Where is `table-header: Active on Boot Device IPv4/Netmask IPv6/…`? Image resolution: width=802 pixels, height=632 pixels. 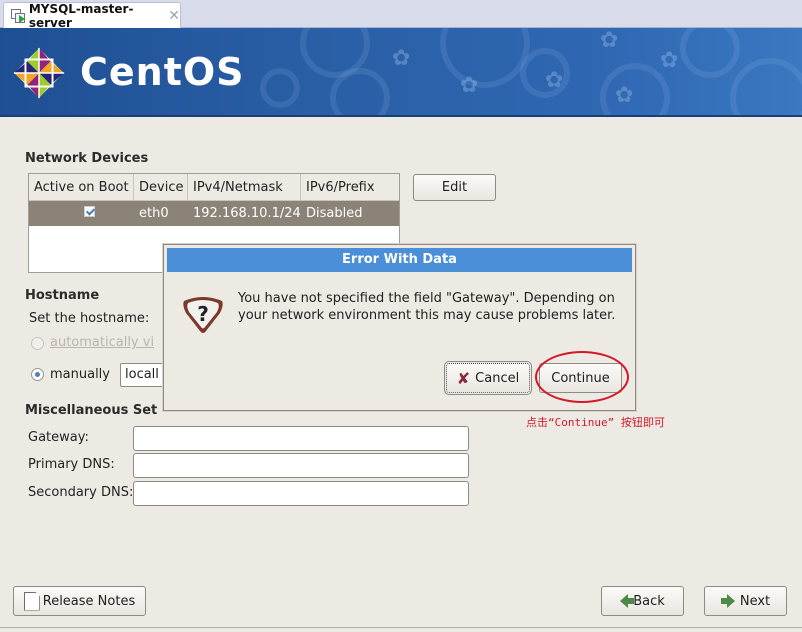
table-header: Active on Boot Device IPv4/Netmask IPv6/… is located at coordinates (214, 187).